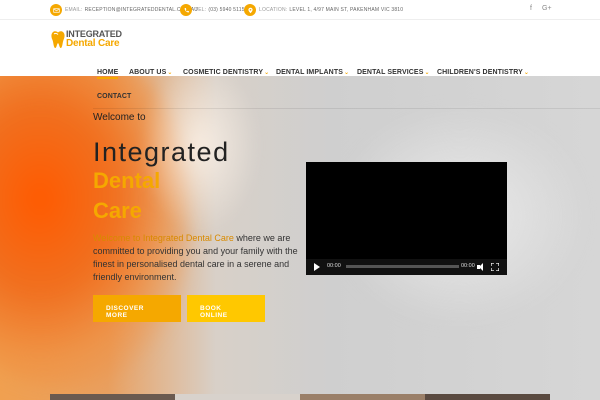 The height and width of the screenshot is (400, 600). Describe the element at coordinates (137, 308) in the screenshot. I see `discover-more-button: DISCOVER MORE` at that location.